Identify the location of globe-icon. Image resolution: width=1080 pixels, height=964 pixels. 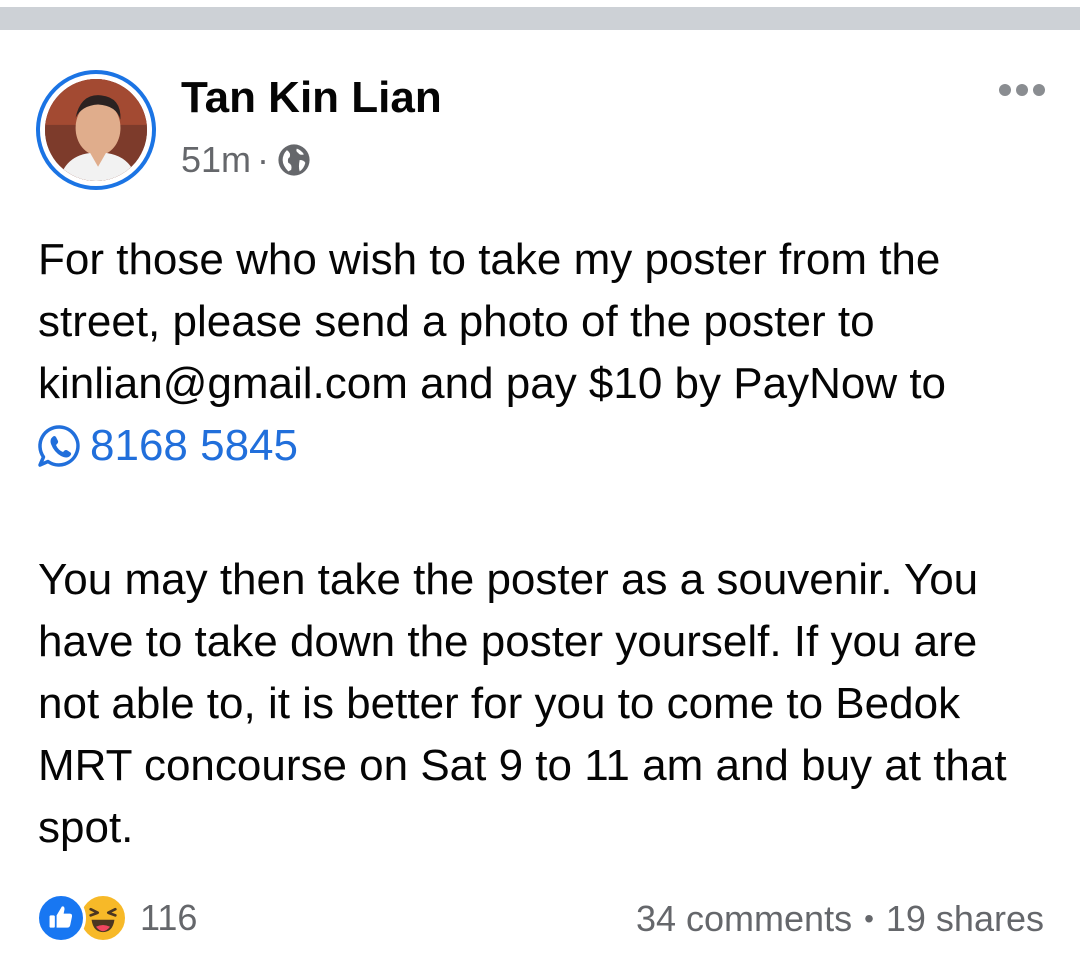
(294, 160).